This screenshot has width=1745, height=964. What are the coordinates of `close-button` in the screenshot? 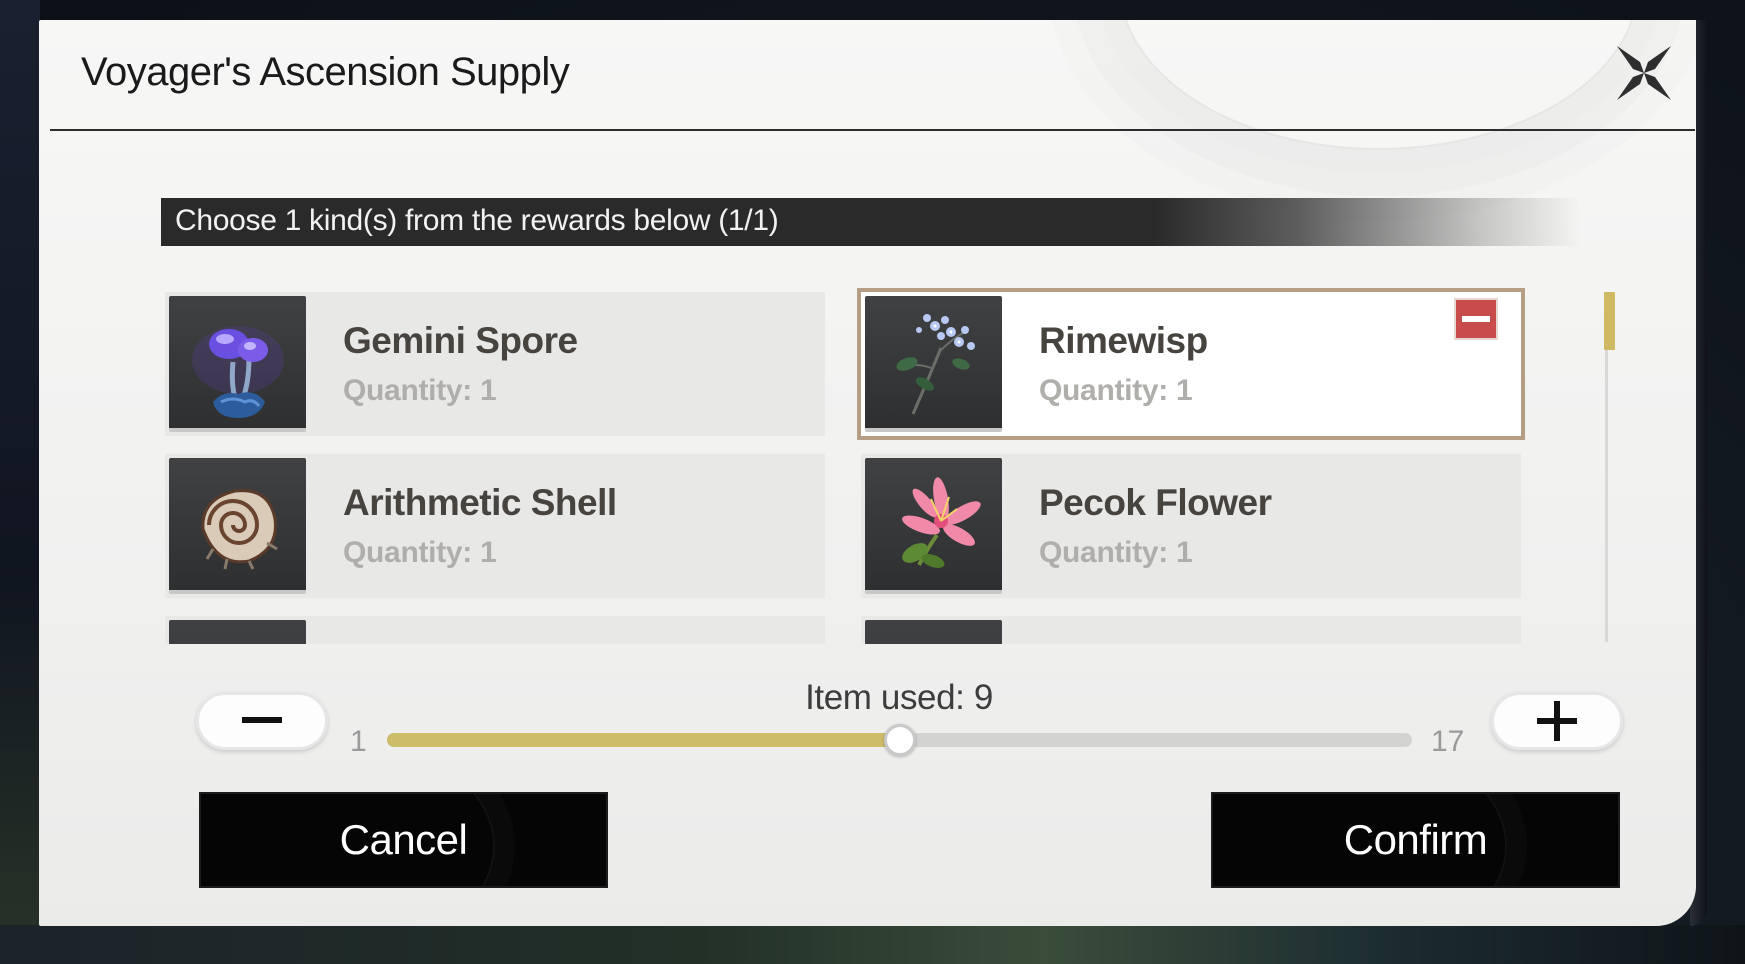 It's located at (1644, 73).